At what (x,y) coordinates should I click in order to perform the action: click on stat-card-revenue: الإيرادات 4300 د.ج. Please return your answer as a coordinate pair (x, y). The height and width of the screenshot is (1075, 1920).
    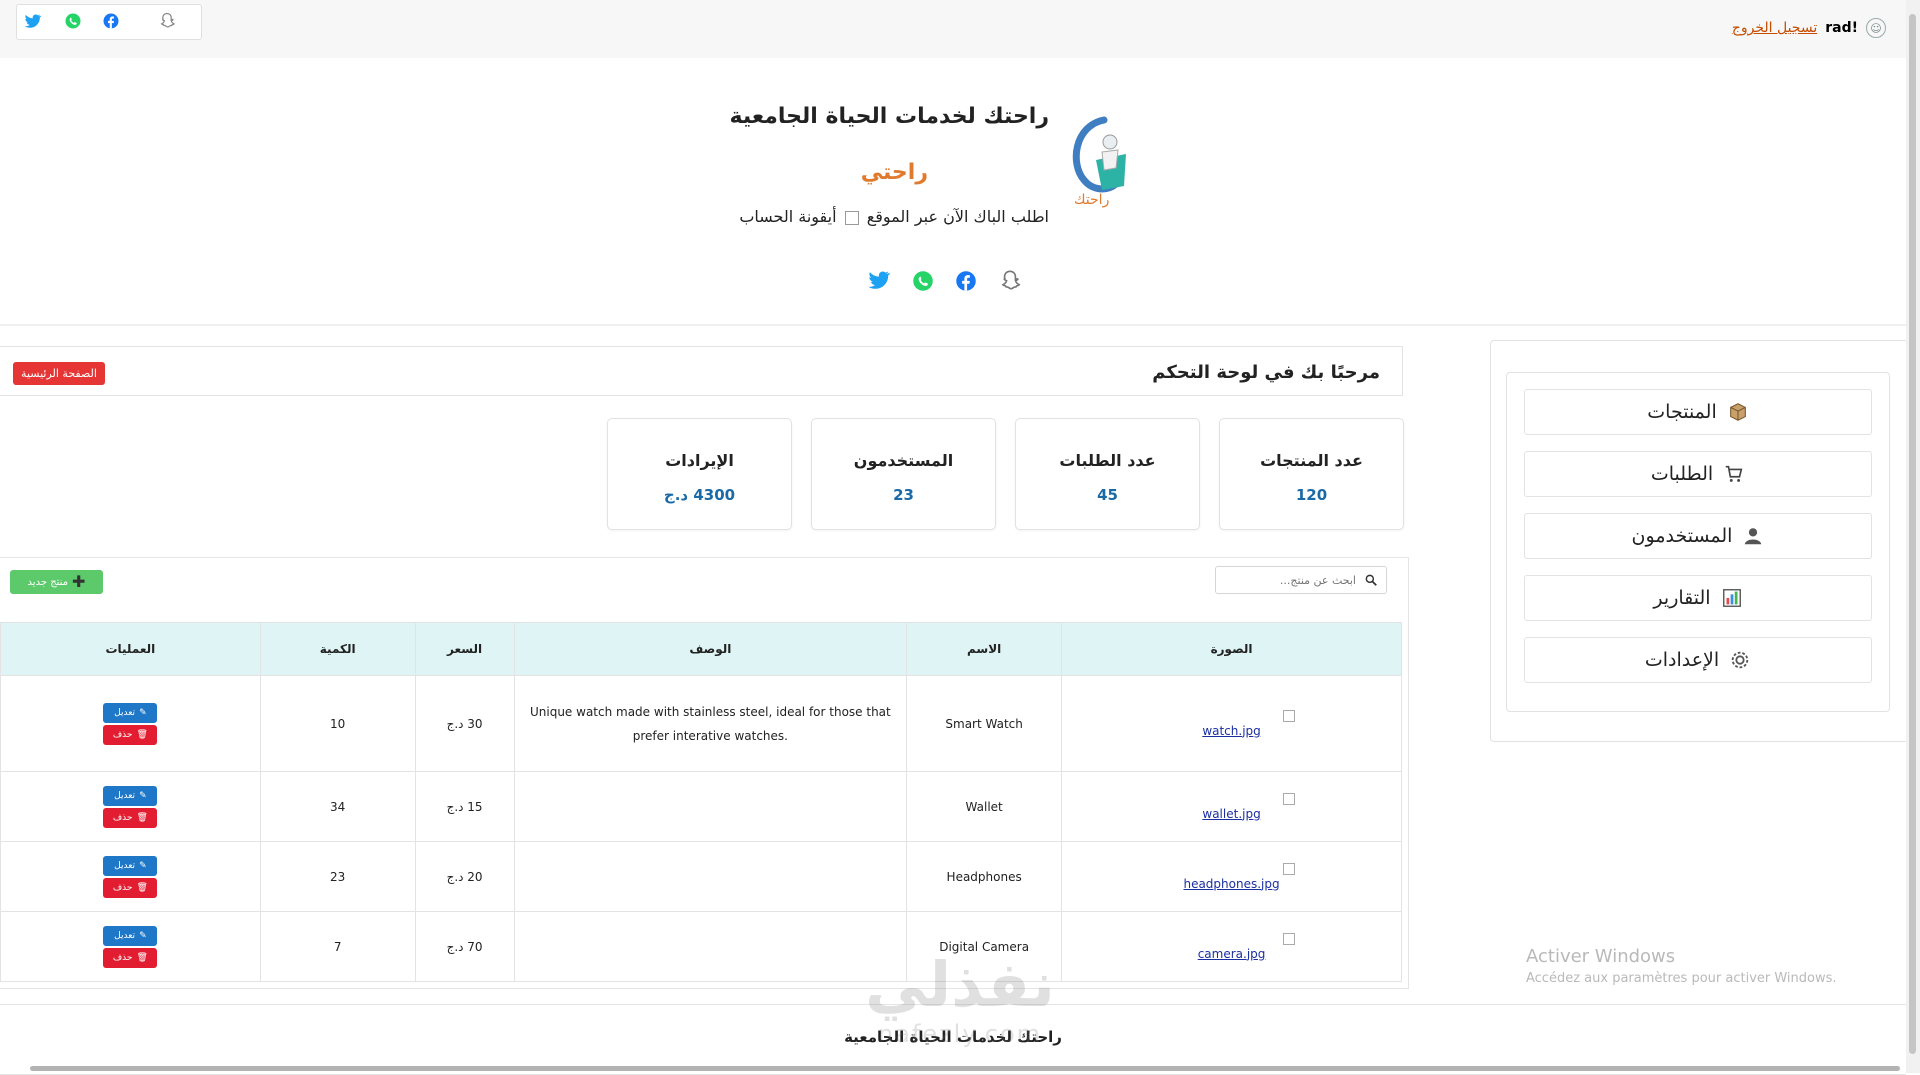
    Looking at the image, I should click on (699, 474).